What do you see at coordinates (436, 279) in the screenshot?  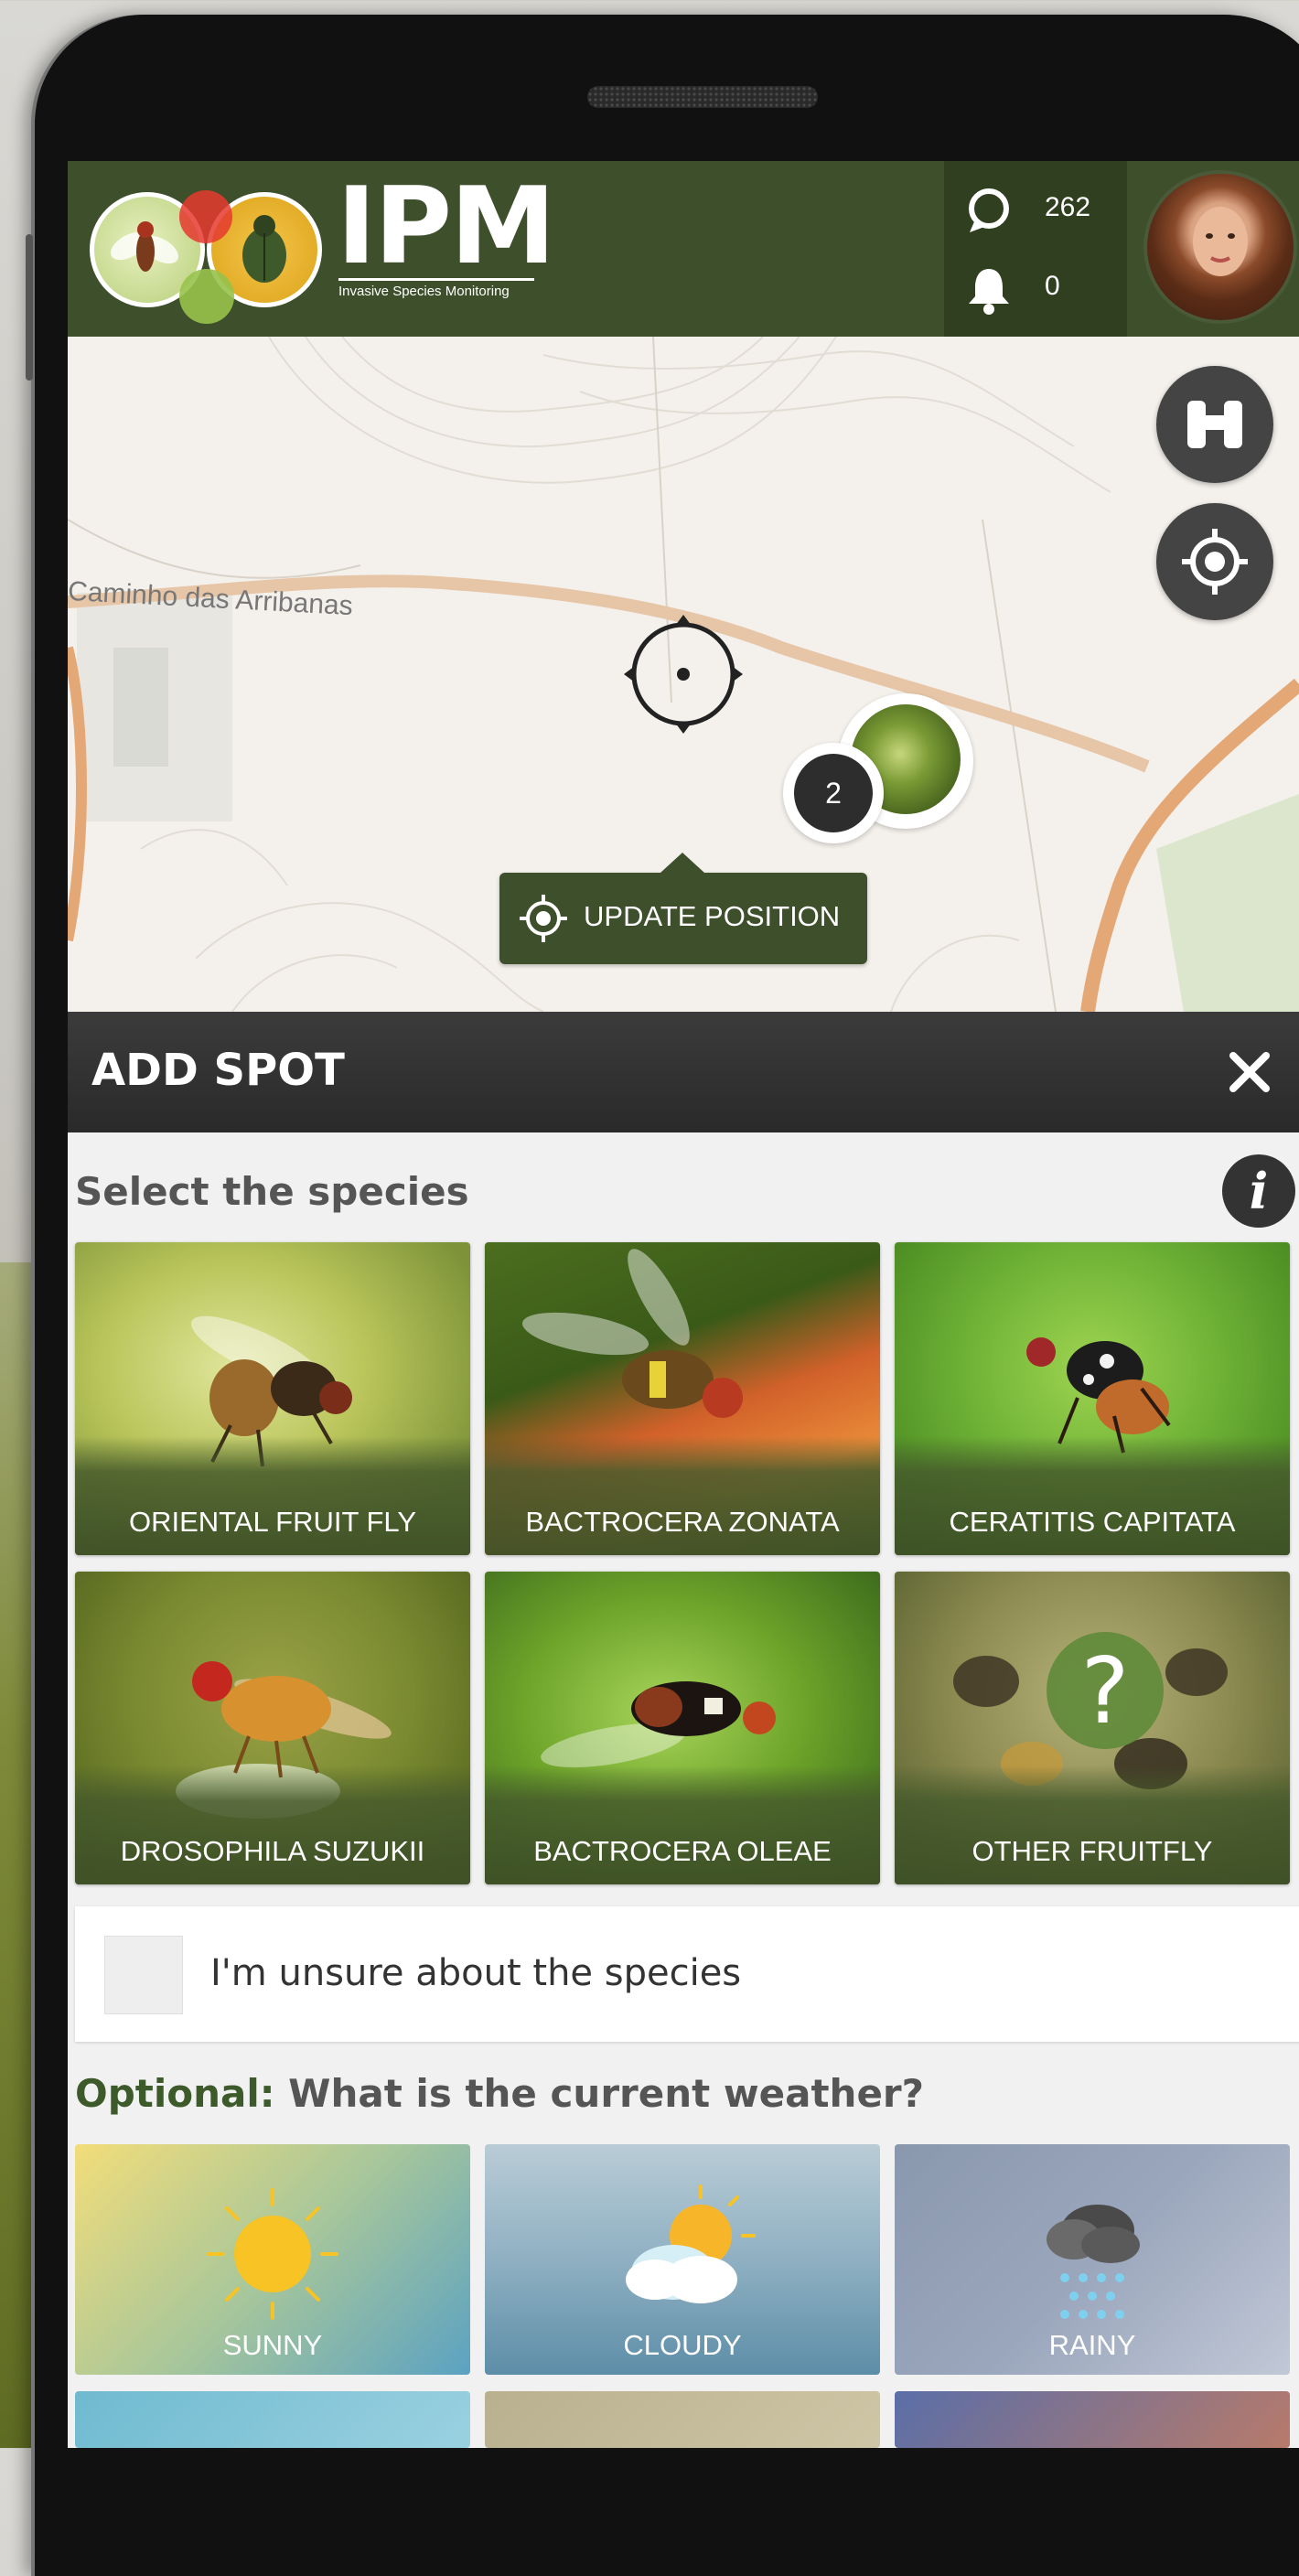 I see `title-underline` at bounding box center [436, 279].